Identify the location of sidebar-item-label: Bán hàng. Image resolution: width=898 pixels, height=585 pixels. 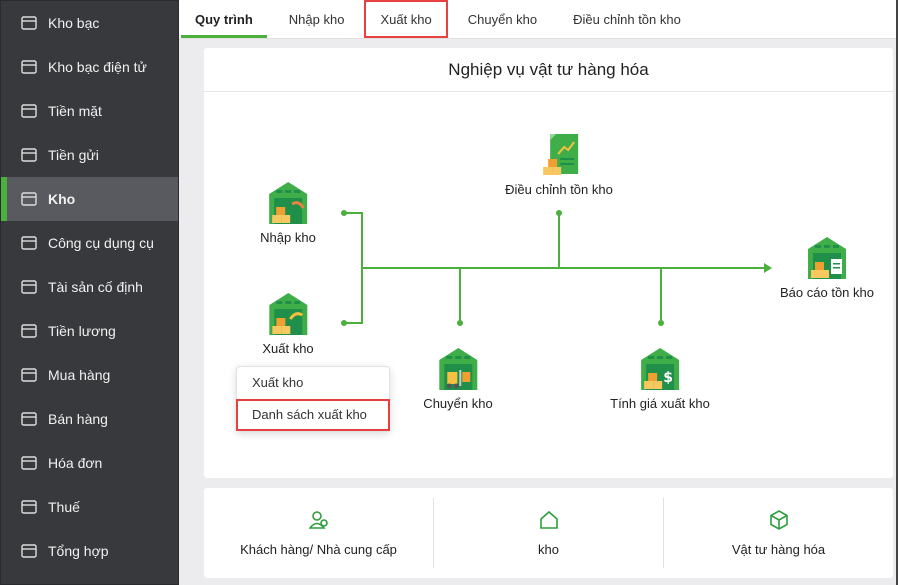
(78, 419).